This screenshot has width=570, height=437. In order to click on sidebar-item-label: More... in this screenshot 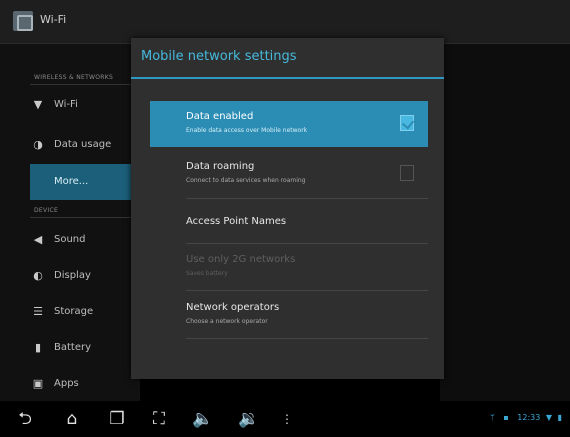, I will do `click(71, 181)`.